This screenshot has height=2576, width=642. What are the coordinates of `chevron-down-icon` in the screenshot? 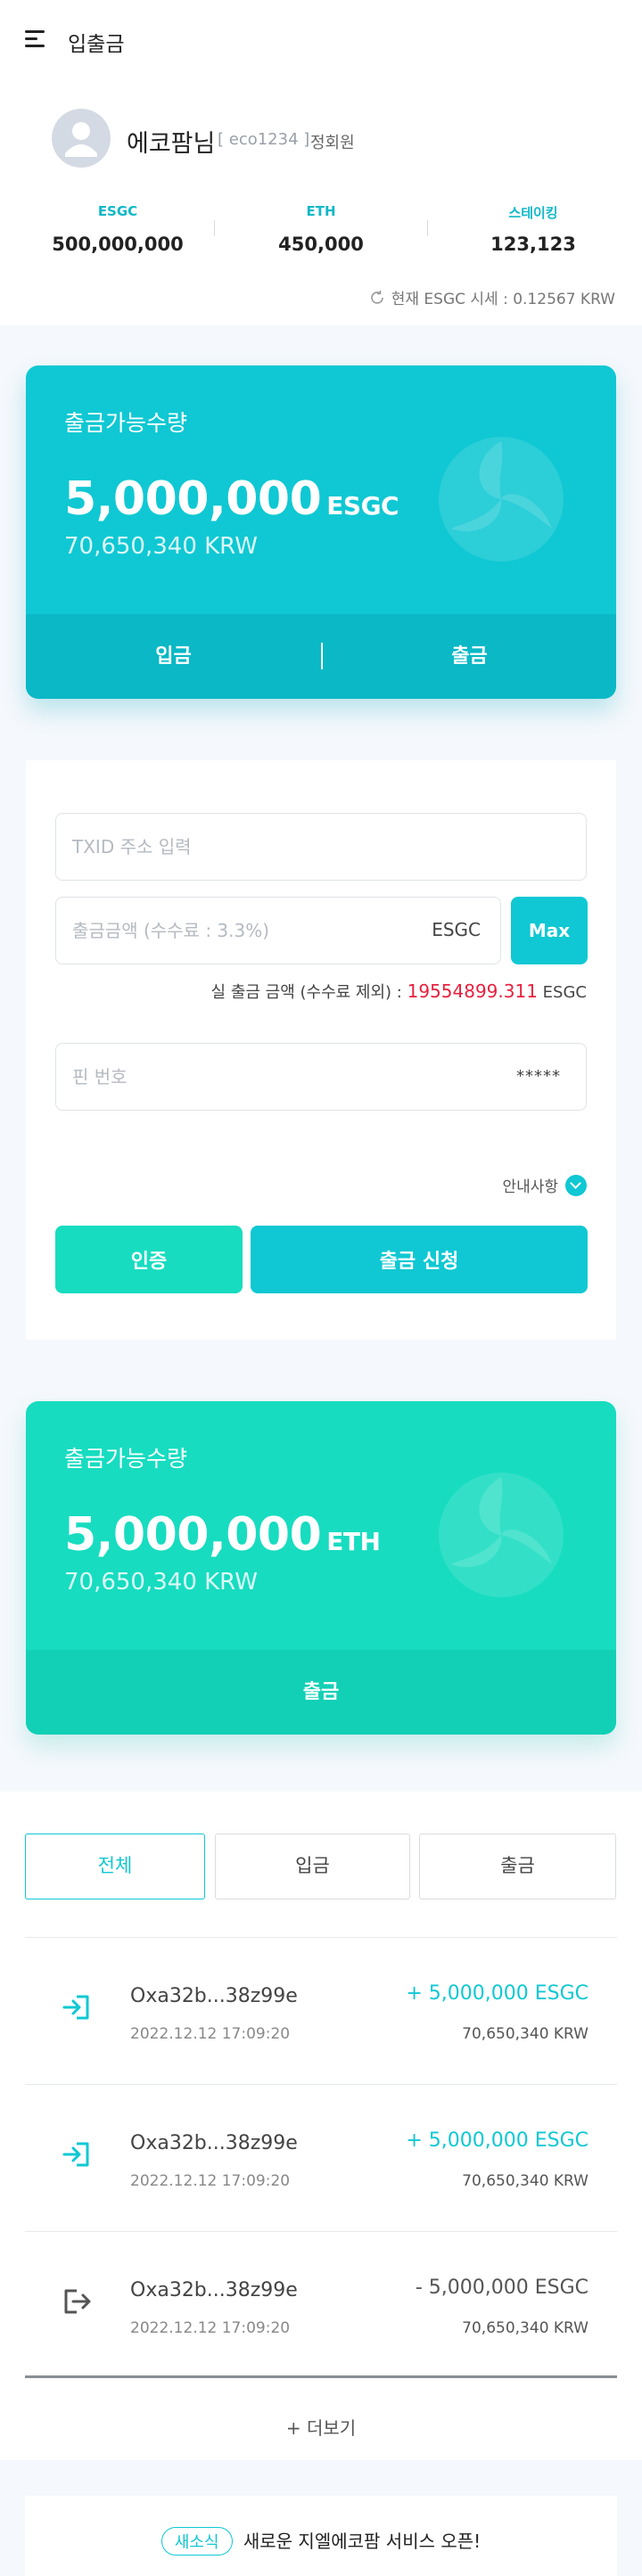 It's located at (576, 1185).